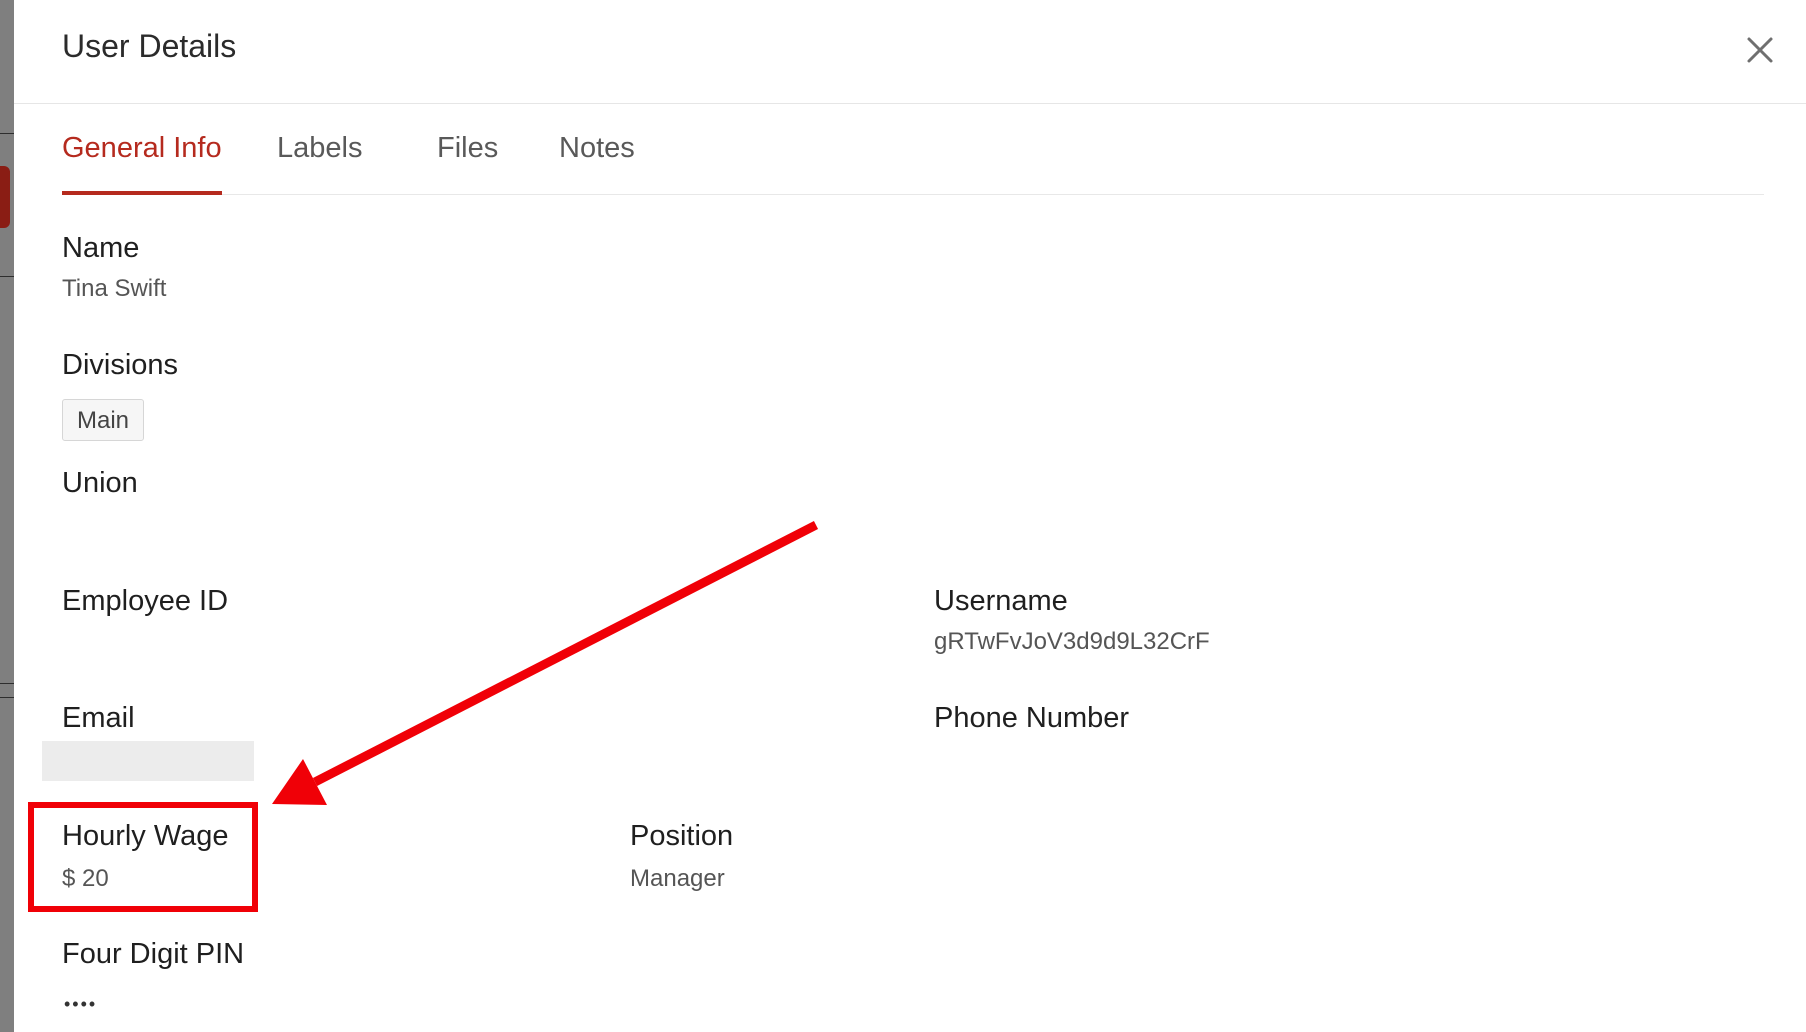 The height and width of the screenshot is (1032, 1806). I want to click on username-value: gRTwFvJoV3d9d9L32CrF, so click(1072, 641).